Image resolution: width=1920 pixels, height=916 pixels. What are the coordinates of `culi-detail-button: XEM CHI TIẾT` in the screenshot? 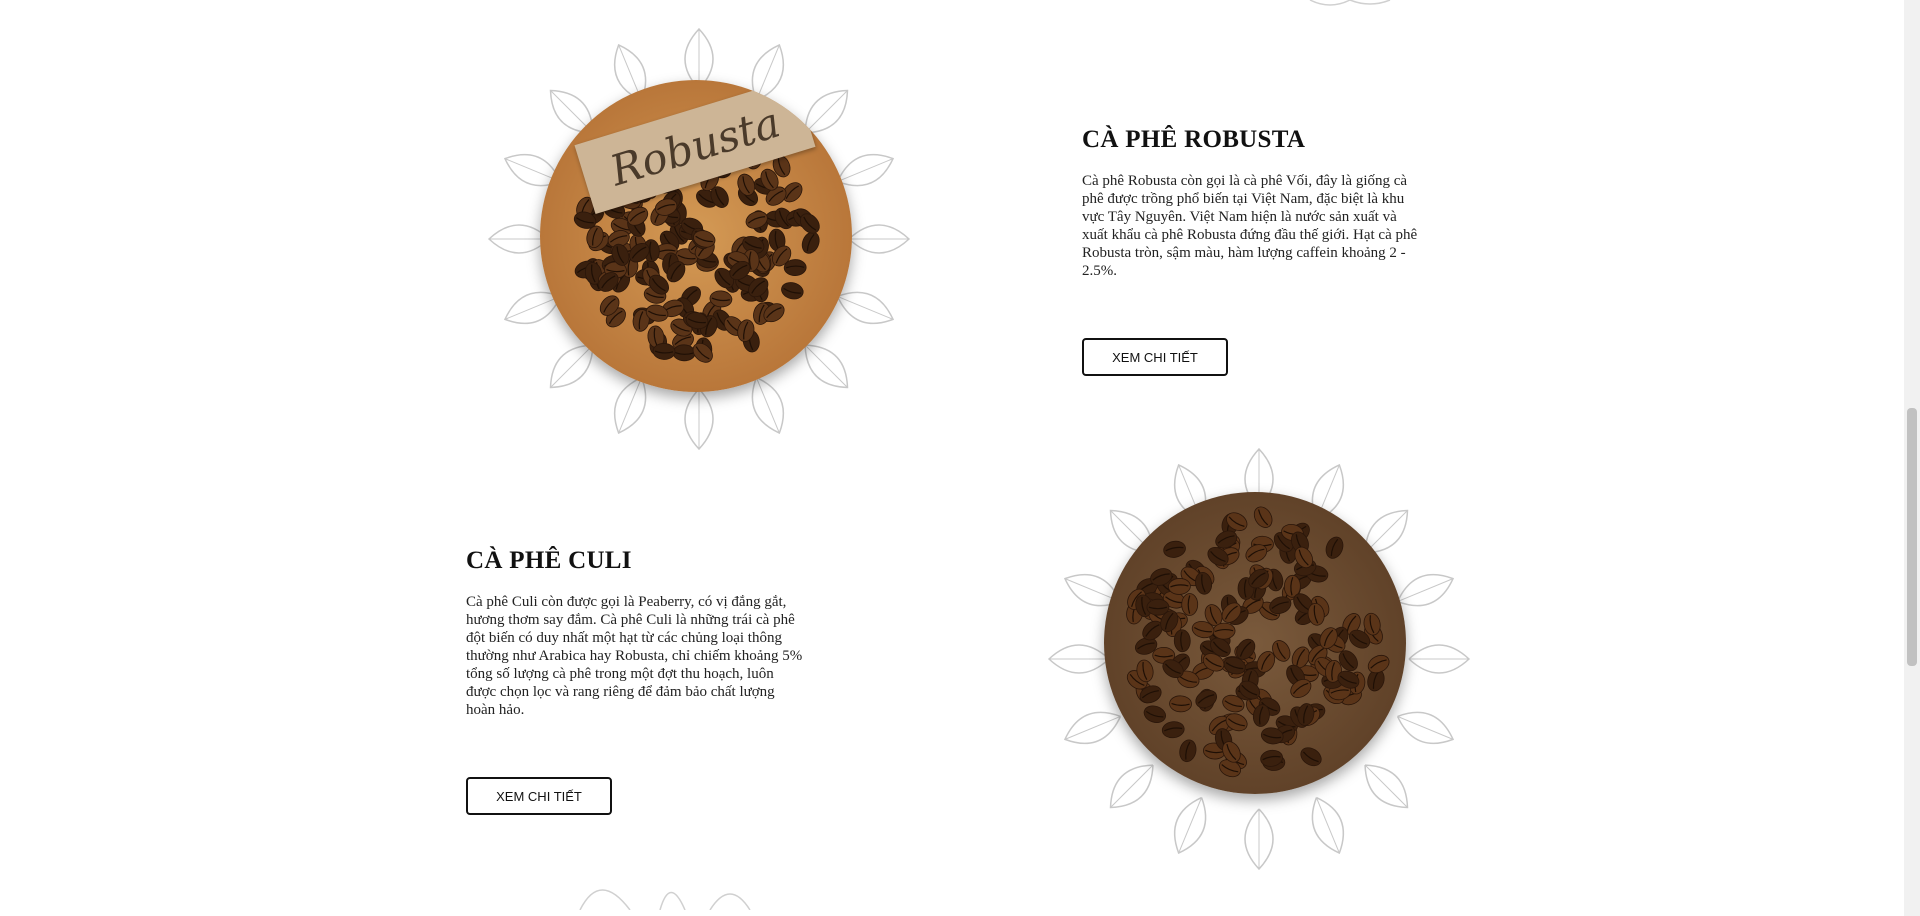 It's located at (539, 796).